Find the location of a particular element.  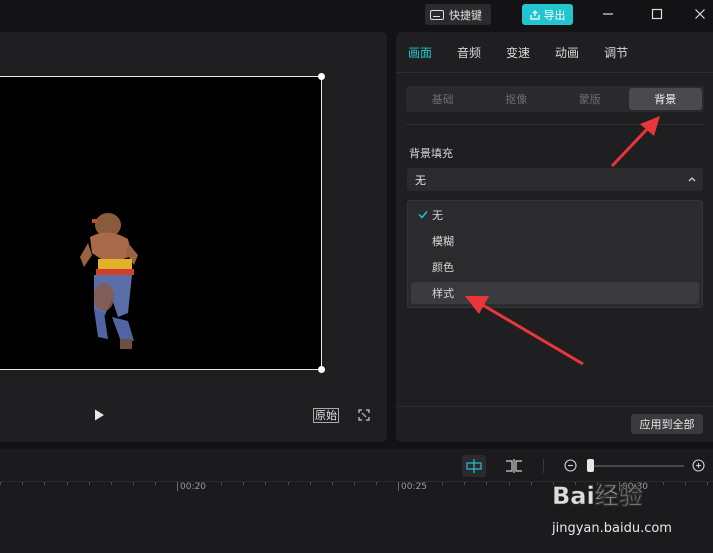

play-button is located at coordinates (99, 415).